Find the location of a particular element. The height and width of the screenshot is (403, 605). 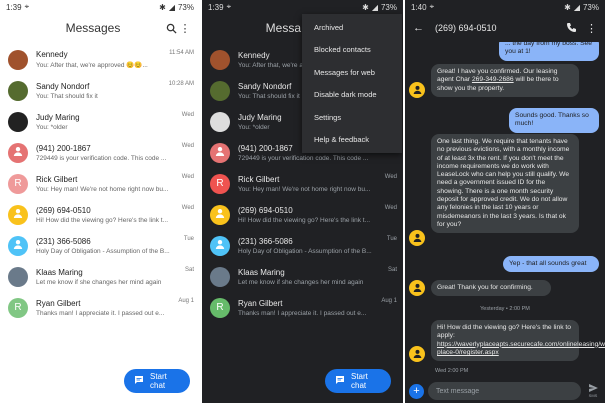

phone-link: 269-349-2686 is located at coordinates (493, 79).